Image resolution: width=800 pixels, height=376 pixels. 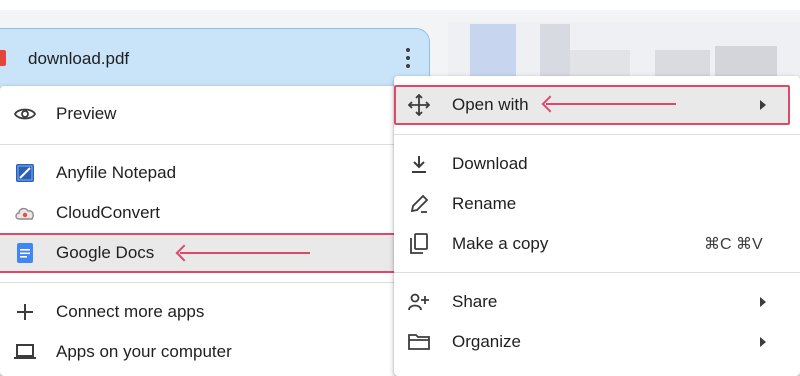 I want to click on plus-icon, so click(x=25, y=312).